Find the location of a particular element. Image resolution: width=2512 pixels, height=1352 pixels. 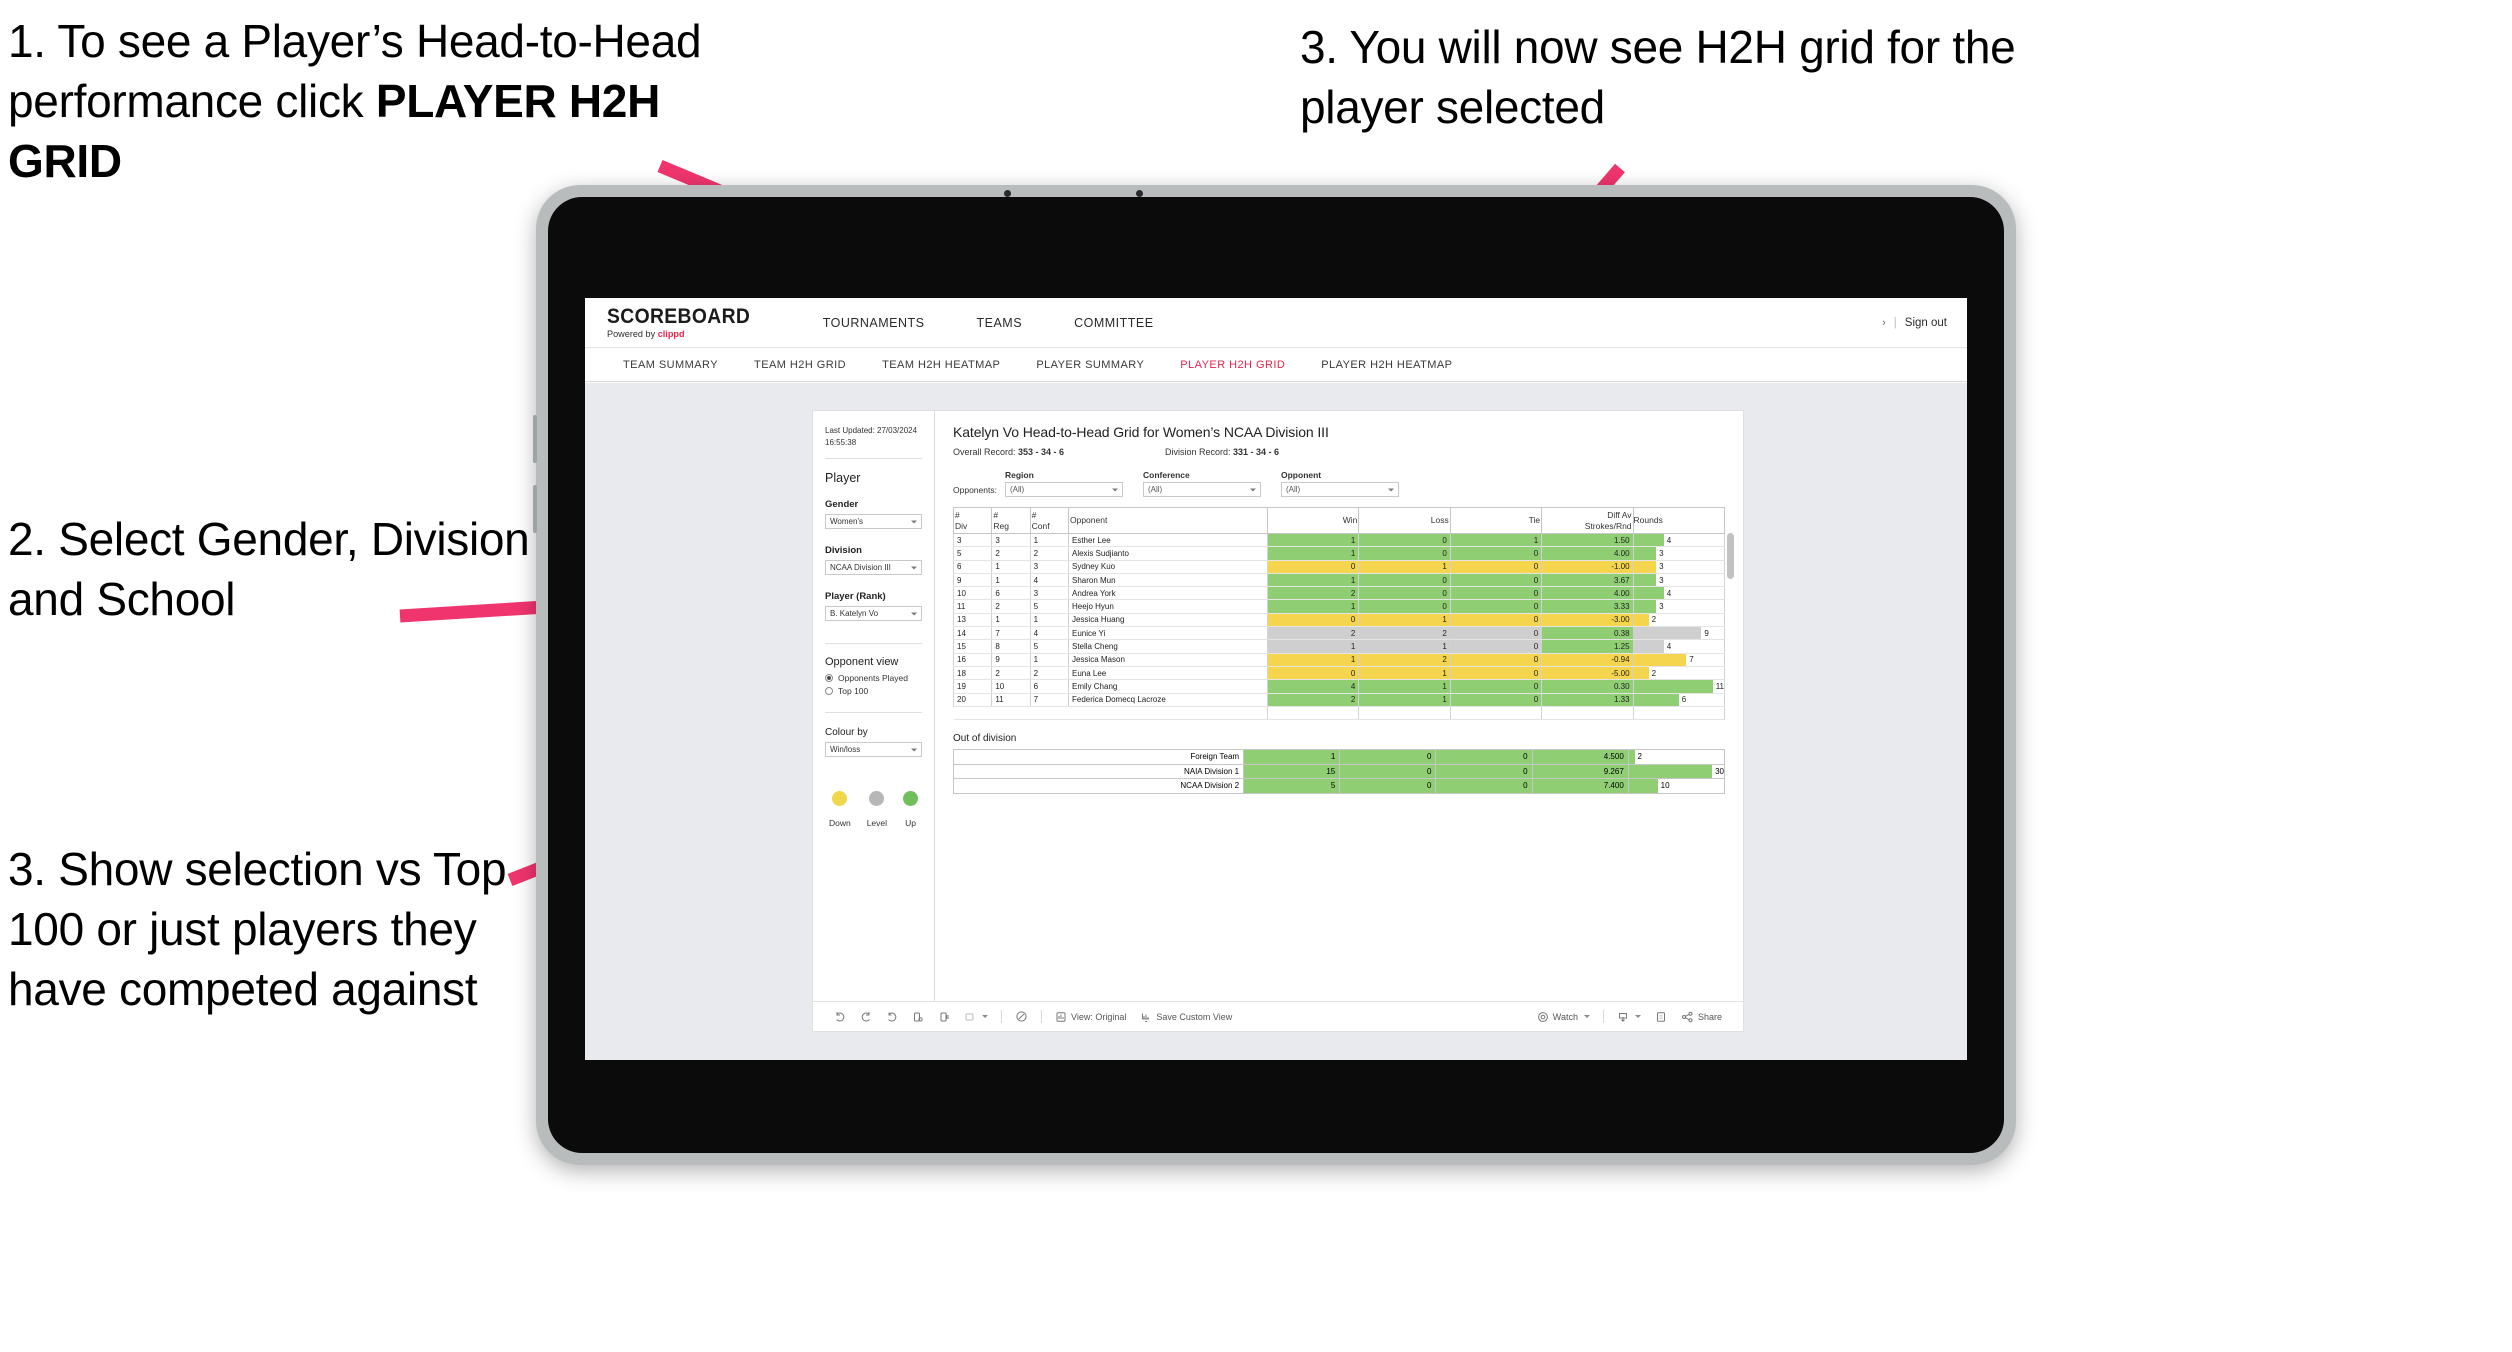

out-of-division-title: Out of division is located at coordinates (985, 739).